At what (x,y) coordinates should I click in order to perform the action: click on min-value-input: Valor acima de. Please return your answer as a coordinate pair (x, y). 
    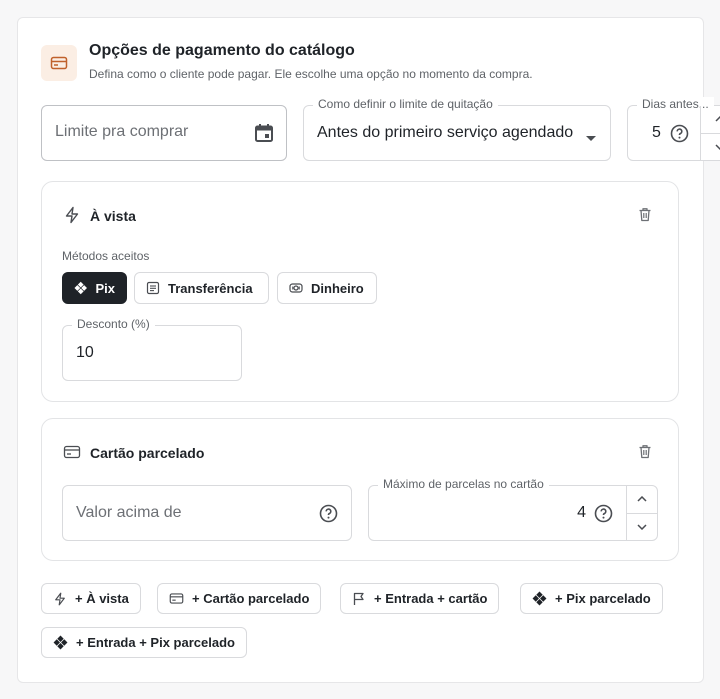
    Looking at the image, I should click on (207, 513).